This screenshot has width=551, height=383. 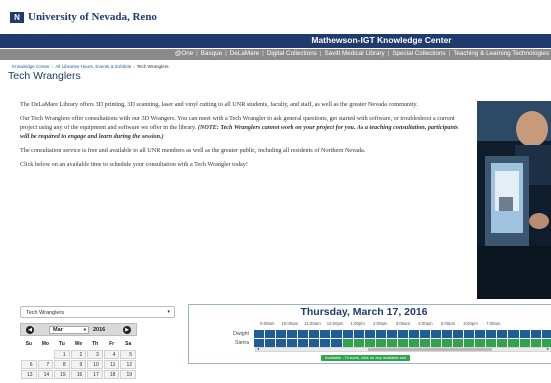 What do you see at coordinates (184, 53) in the screenshot?
I see `nav-item: @One` at bounding box center [184, 53].